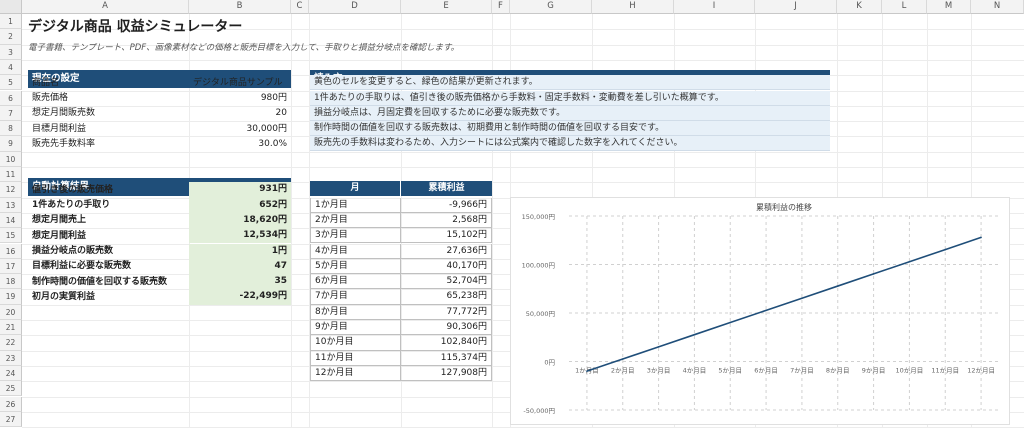 The width and height of the screenshot is (1024, 428). Describe the element at coordinates (11, 113) in the screenshot. I see `row-header: 7` at that location.